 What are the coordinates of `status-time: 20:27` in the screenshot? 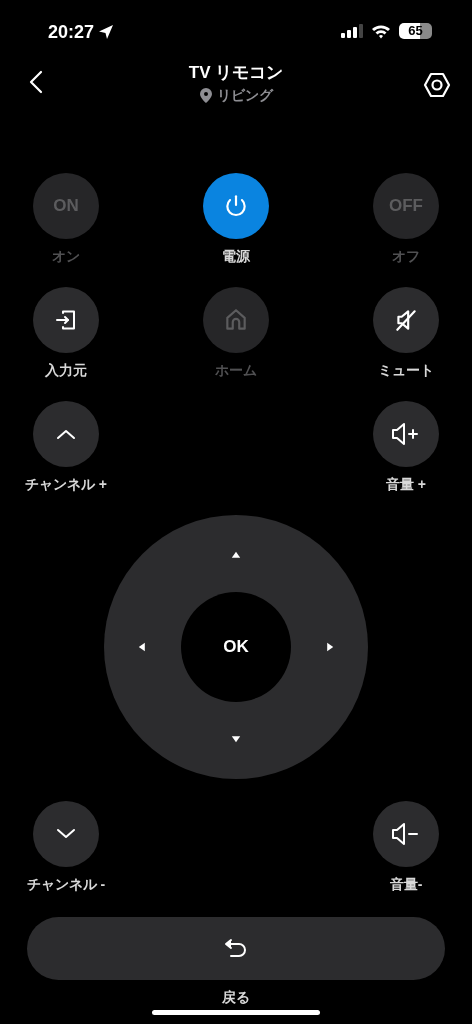 It's located at (71, 32).